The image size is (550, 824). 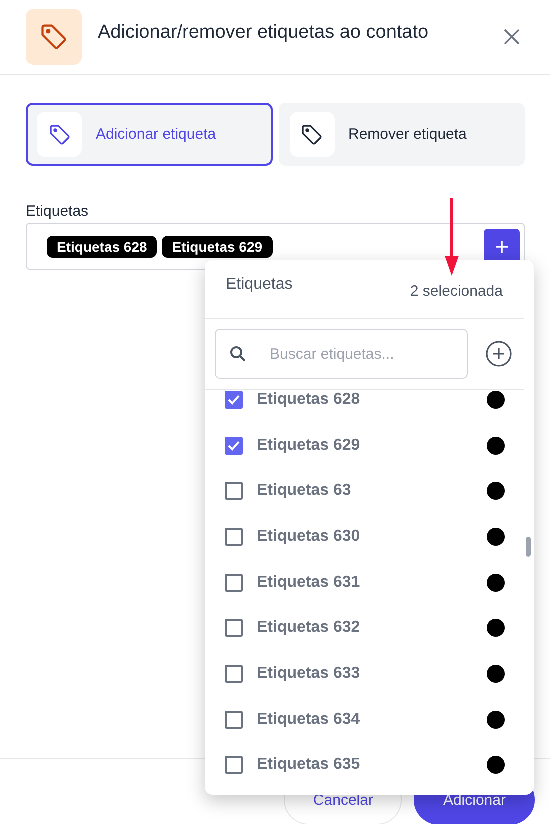 What do you see at coordinates (365, 719) in the screenshot?
I see `tag-option: Etiquetas 634` at bounding box center [365, 719].